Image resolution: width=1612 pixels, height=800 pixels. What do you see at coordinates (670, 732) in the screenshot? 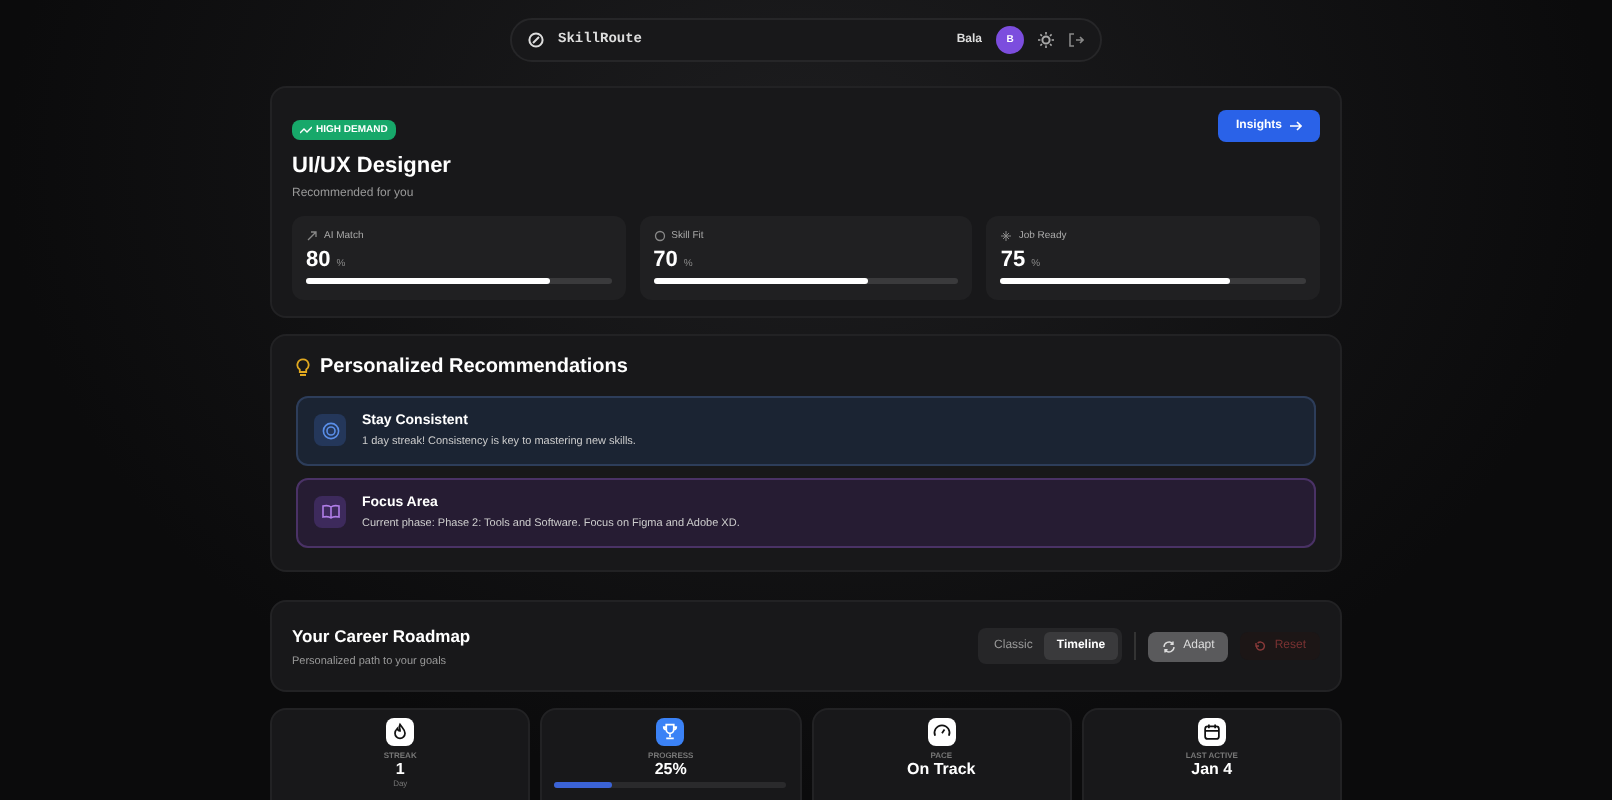
I see `trophy-icon` at bounding box center [670, 732].